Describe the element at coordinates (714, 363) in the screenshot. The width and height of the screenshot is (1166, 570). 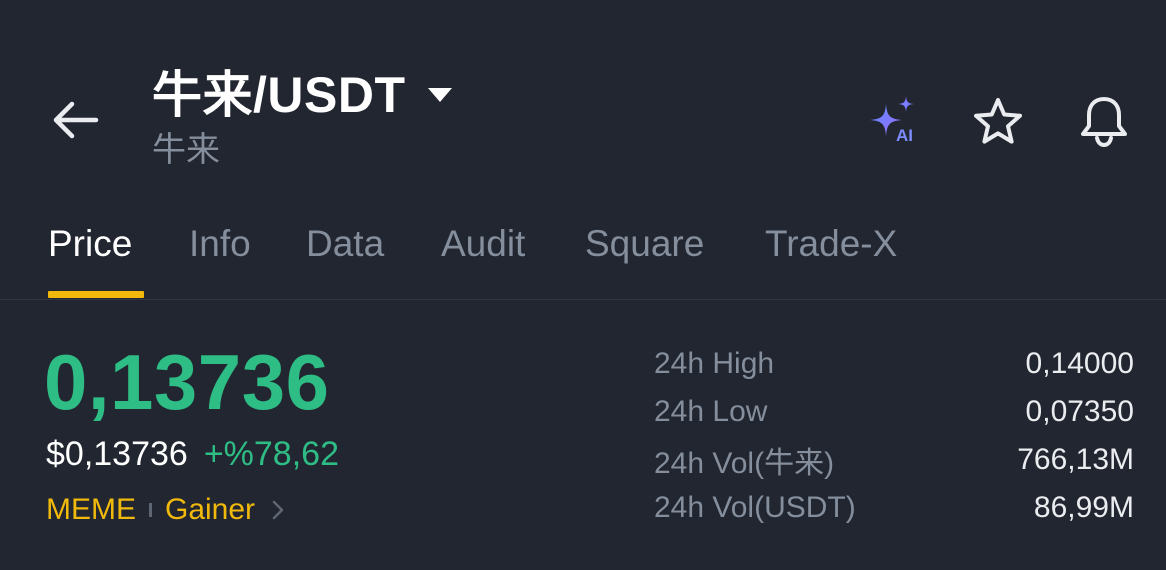
I see `stat-label: 24h High` at that location.